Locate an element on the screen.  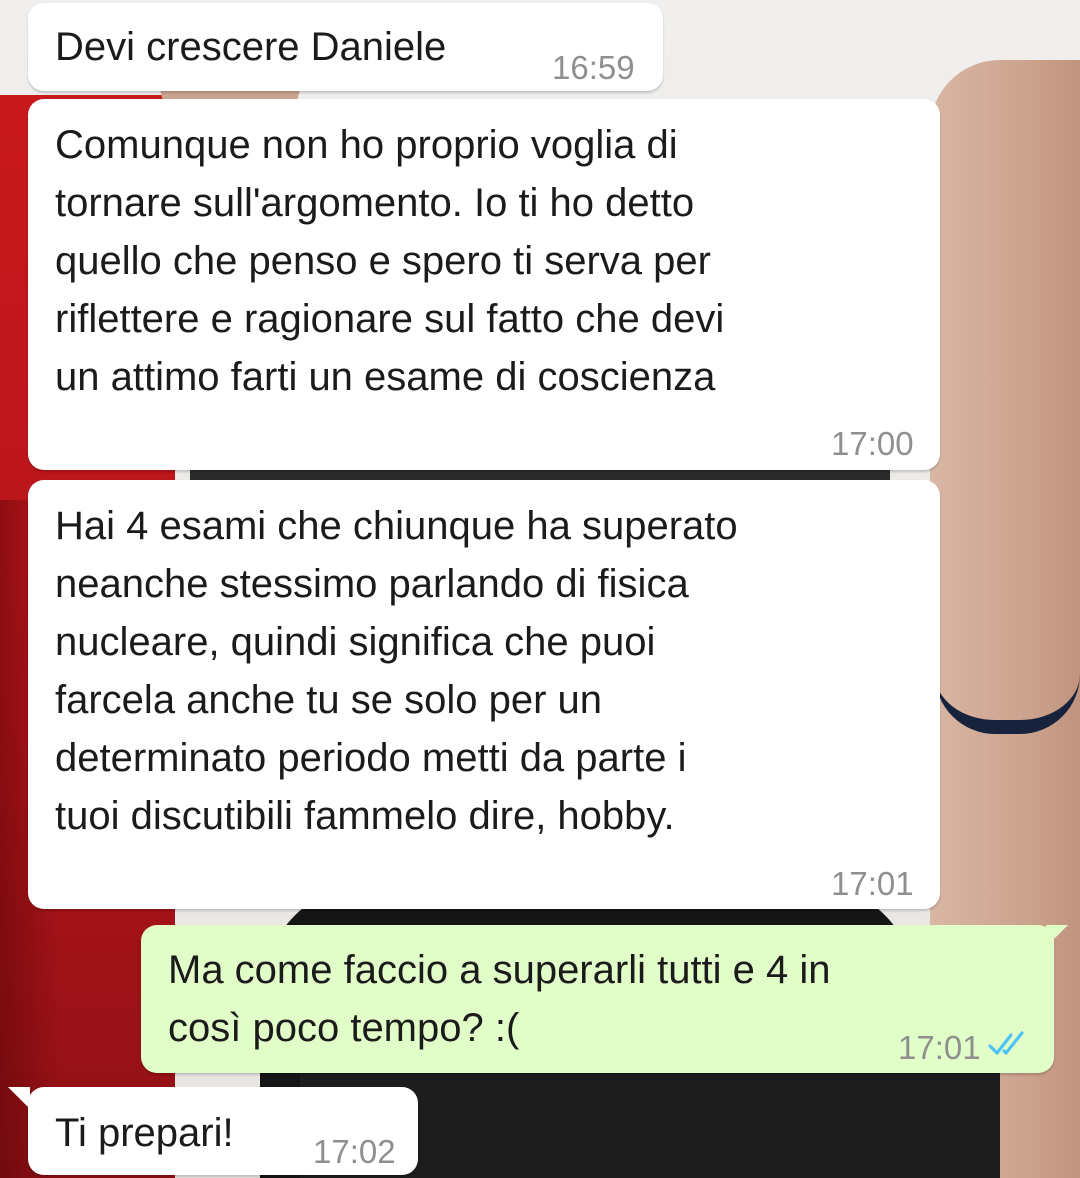
message-bubble-incoming: Ti prepari! 17:02 is located at coordinates (223, 1131).